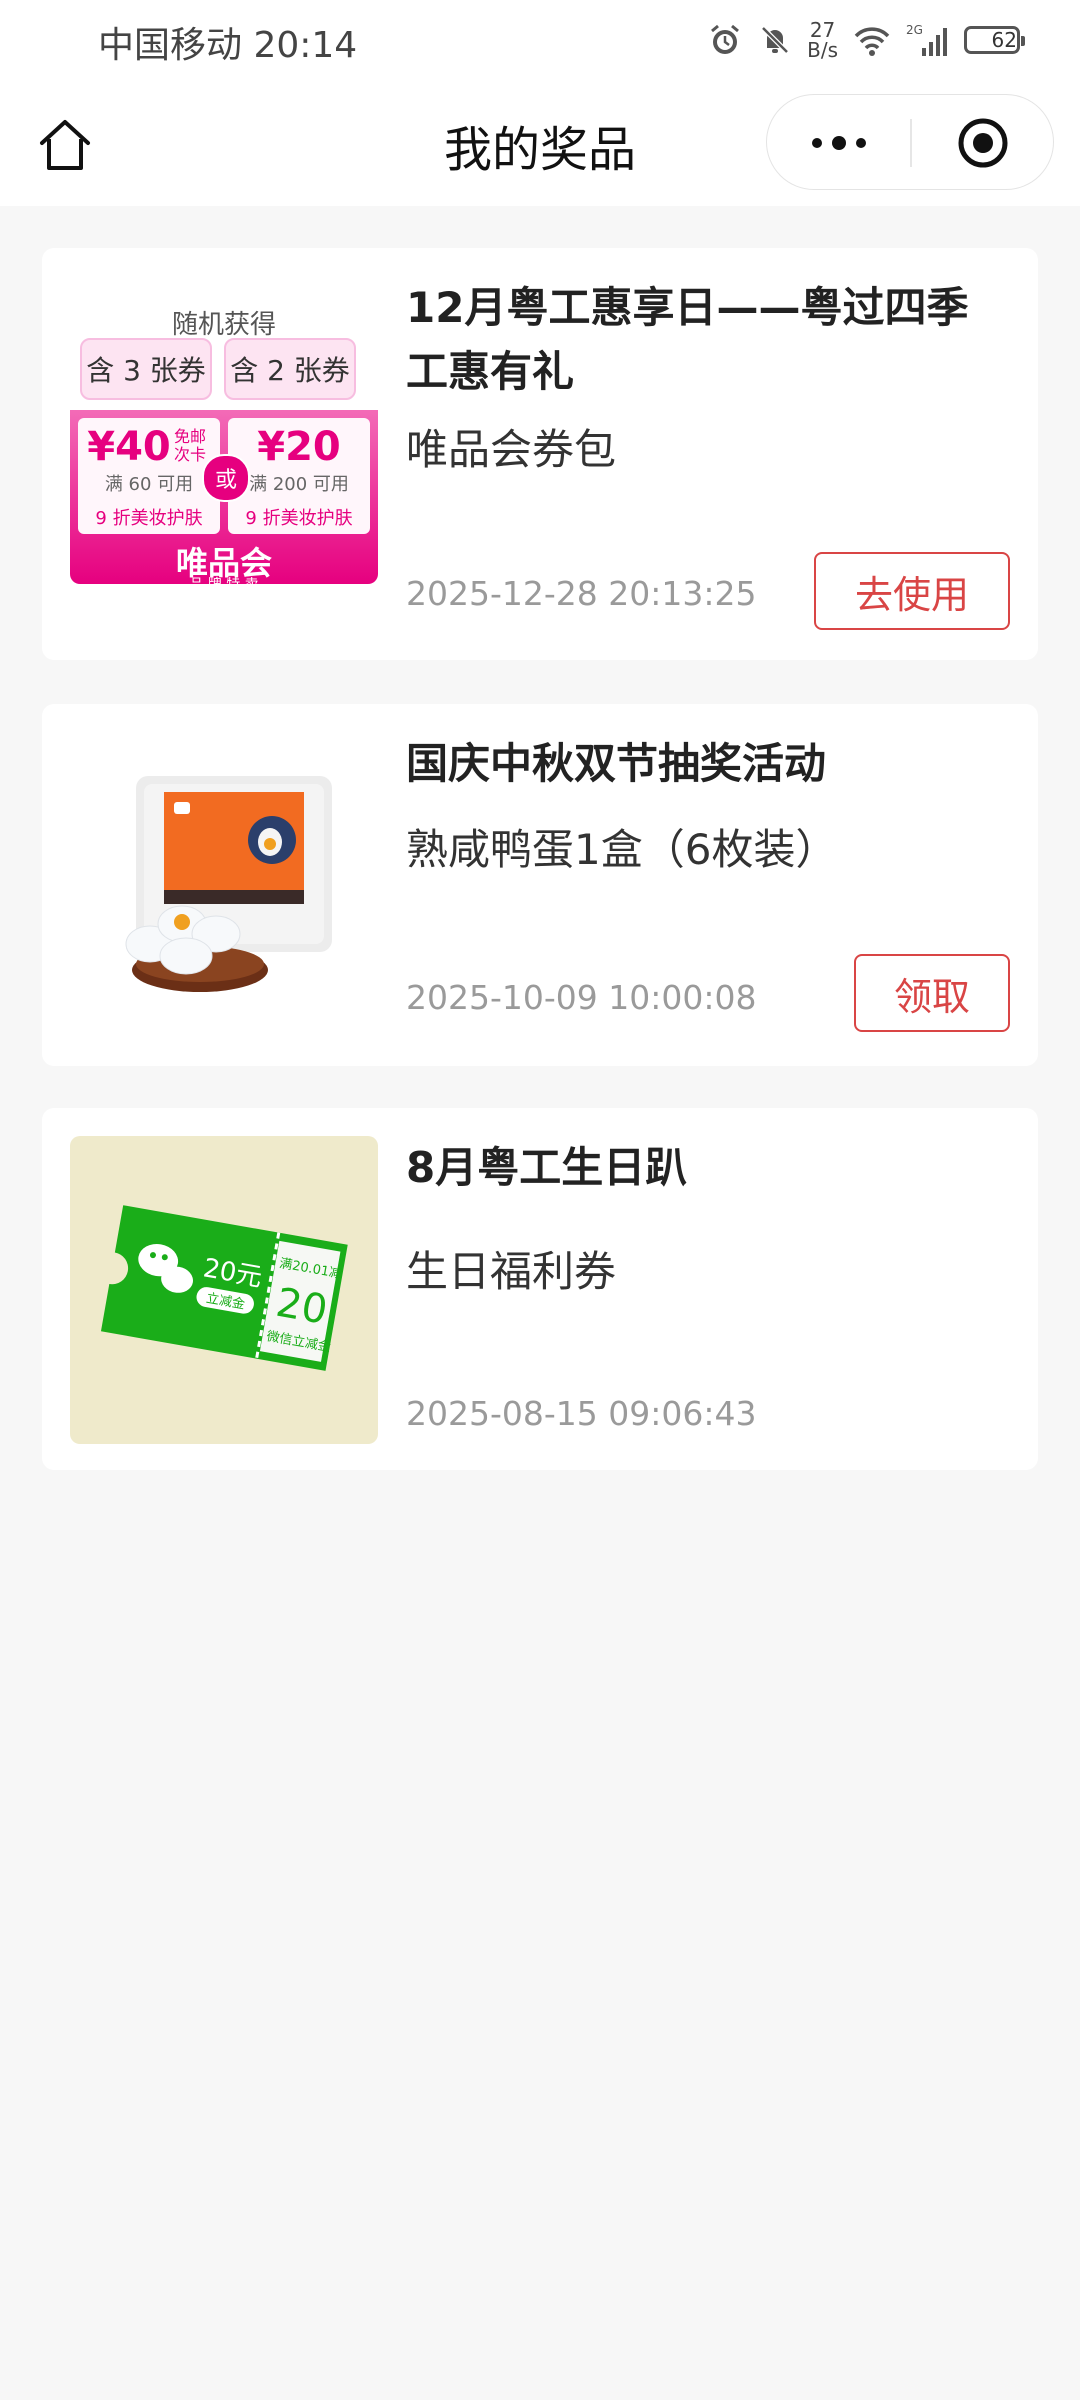 The height and width of the screenshot is (2400, 1080). I want to click on net-speed-unit: B/s, so click(822, 50).